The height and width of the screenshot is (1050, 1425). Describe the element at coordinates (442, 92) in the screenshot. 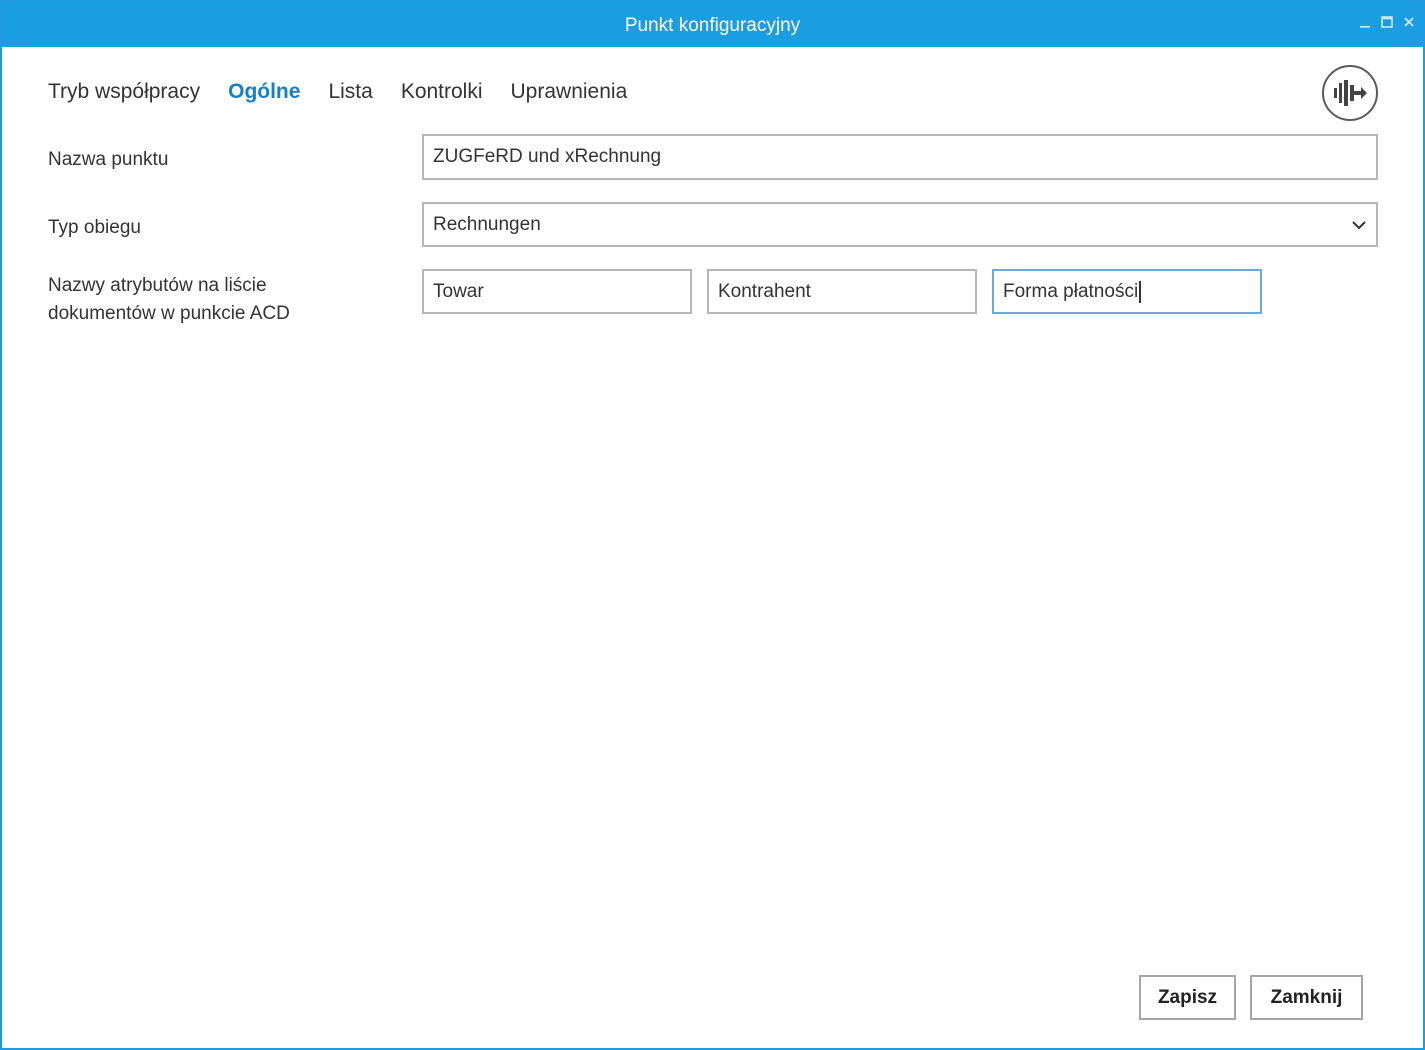

I see `tab-controls: Kontrolki` at that location.